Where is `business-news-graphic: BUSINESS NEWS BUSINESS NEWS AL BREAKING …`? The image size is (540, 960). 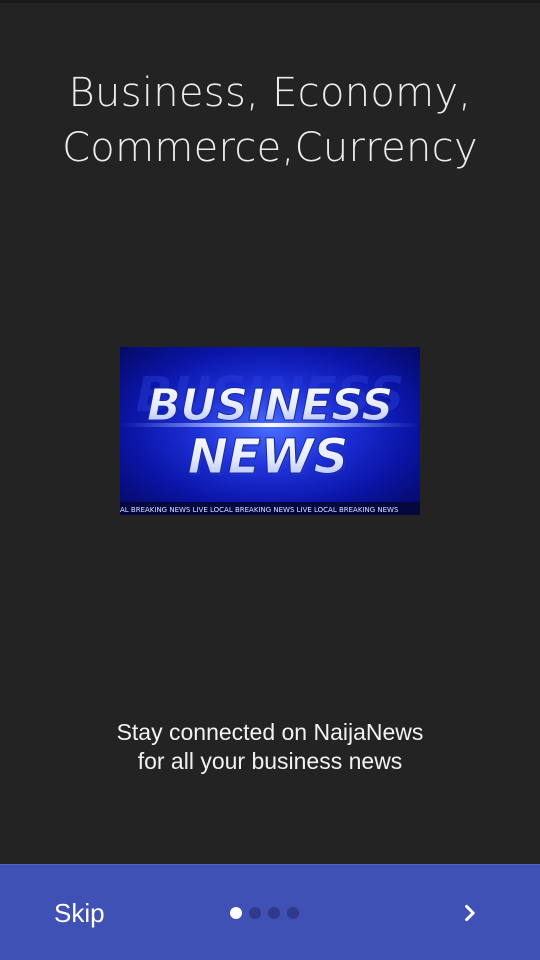 business-news-graphic: BUSINESS NEWS BUSINESS NEWS AL BREAKING … is located at coordinates (270, 441).